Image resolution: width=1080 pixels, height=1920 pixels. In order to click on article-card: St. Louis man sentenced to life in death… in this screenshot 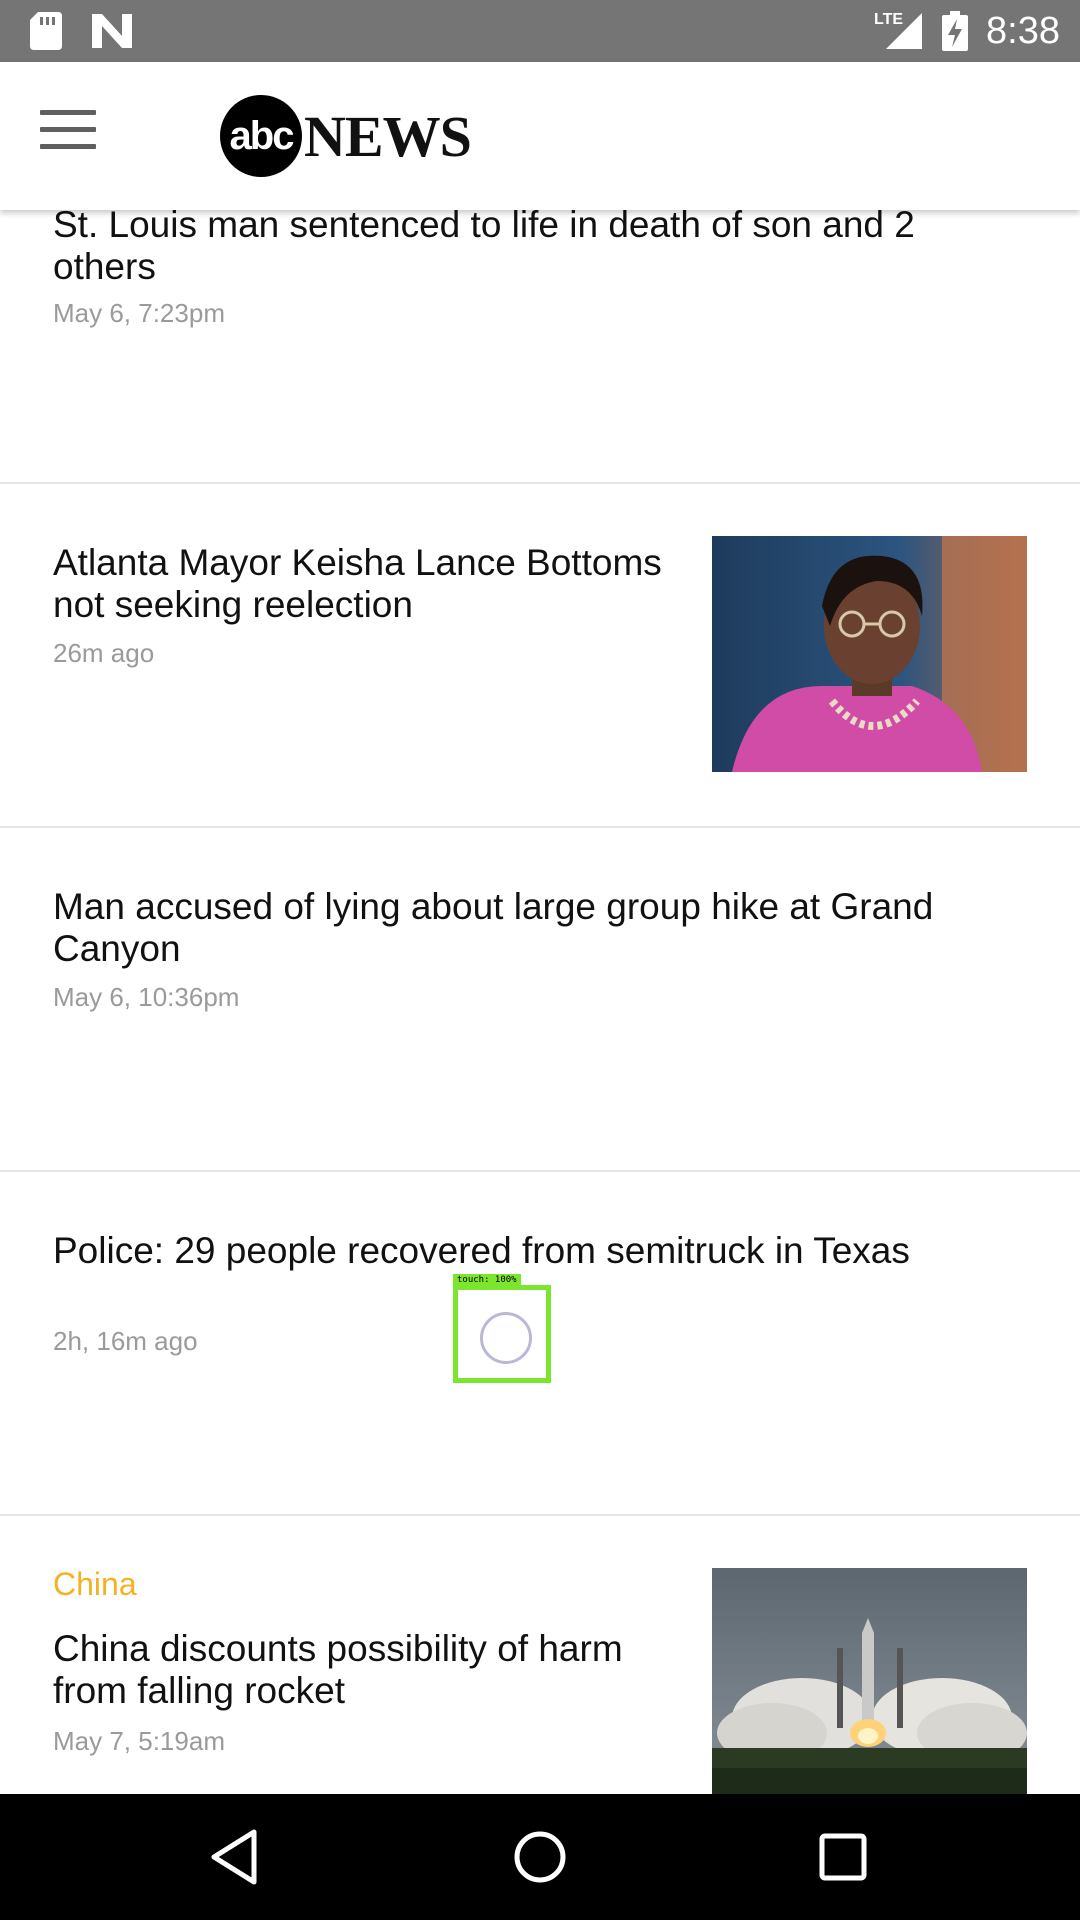, I will do `click(540, 347)`.